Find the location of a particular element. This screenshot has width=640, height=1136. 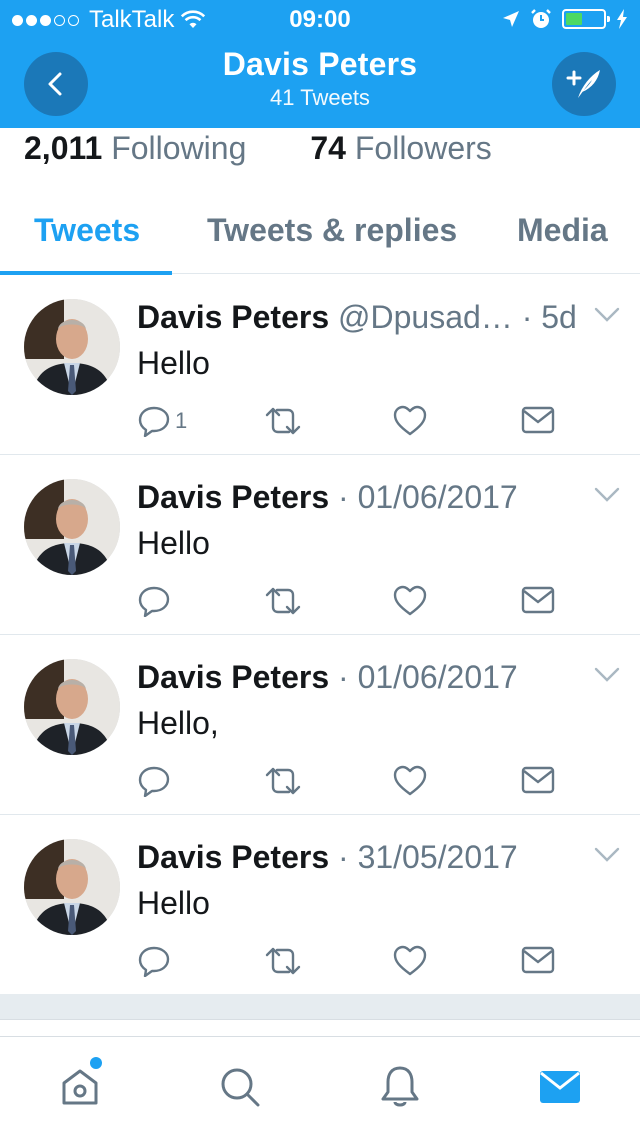

profile-name-title: Davis Peters is located at coordinates (320, 64).